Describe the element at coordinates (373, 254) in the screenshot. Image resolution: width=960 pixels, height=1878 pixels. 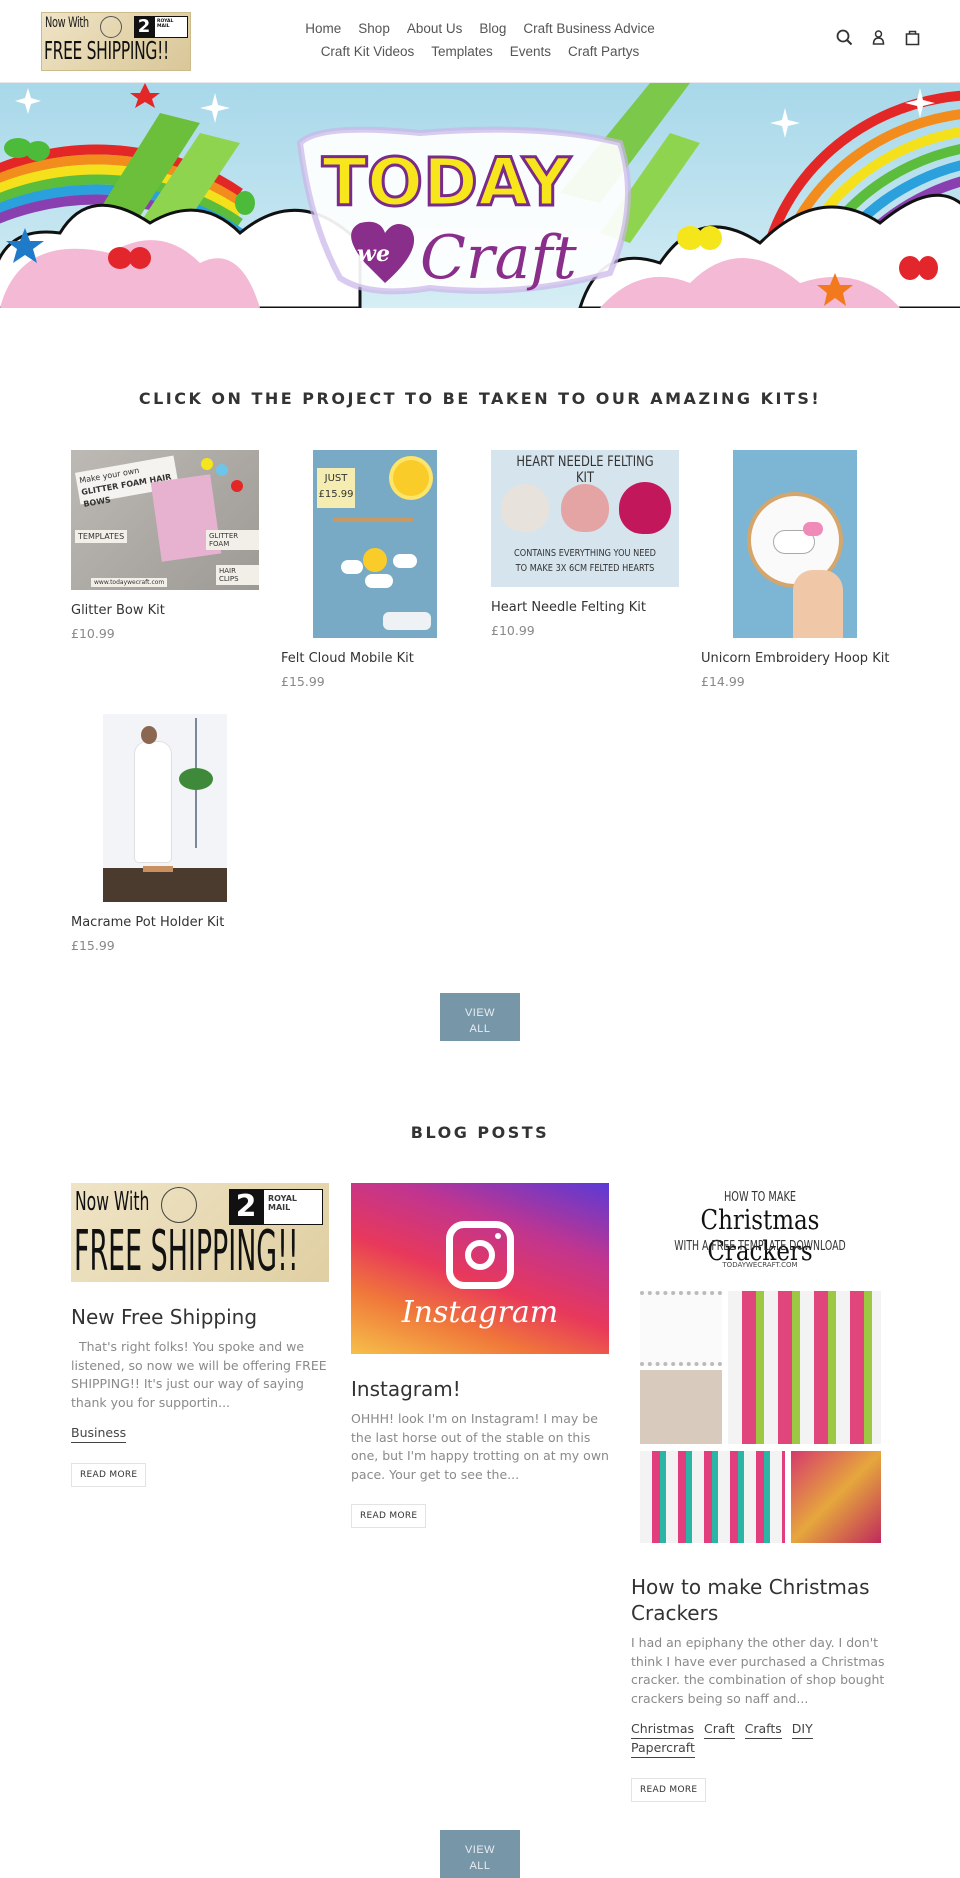
I see `hero-title-we: we` at that location.